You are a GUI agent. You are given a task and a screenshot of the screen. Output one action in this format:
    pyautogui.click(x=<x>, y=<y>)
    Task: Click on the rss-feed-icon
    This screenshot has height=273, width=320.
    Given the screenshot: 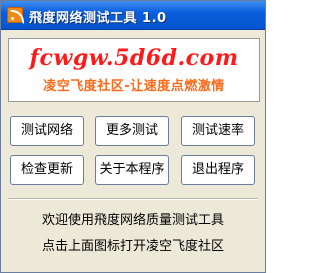 What is the action you would take?
    pyautogui.click(x=15, y=15)
    